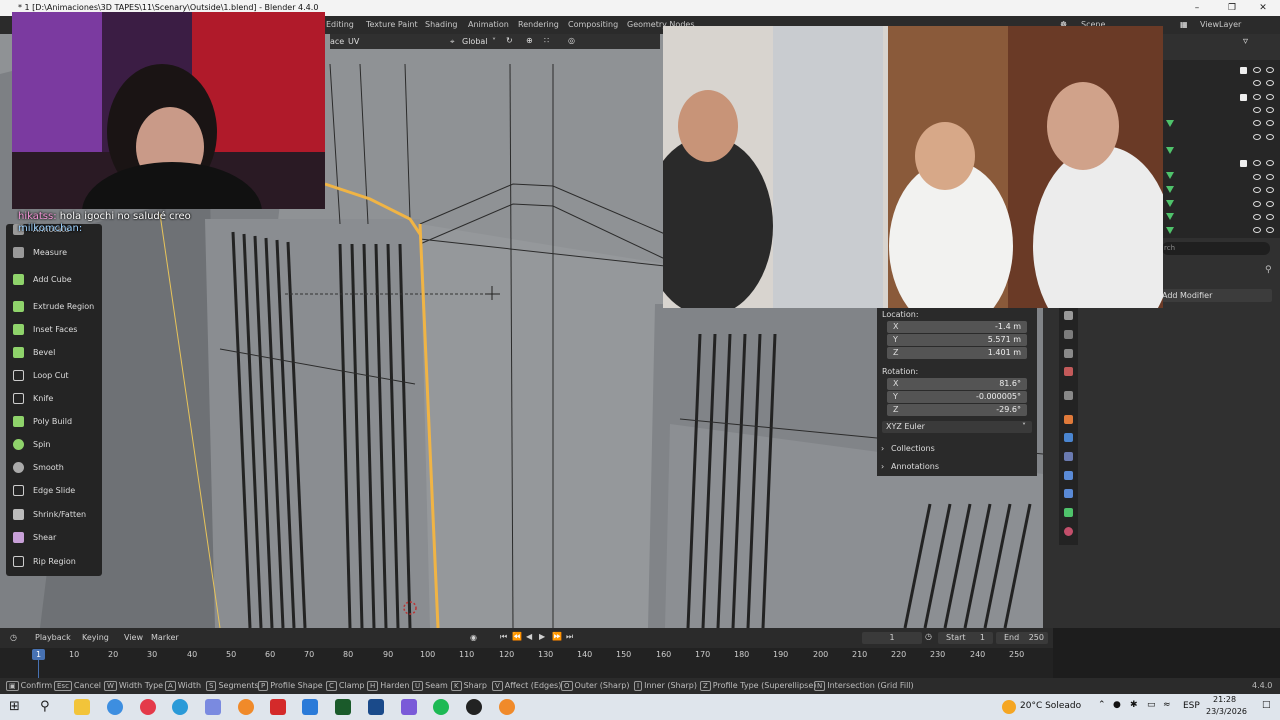  What do you see at coordinates (1117, 705) in the screenshot?
I see `mic-icon: ●` at bounding box center [1117, 705].